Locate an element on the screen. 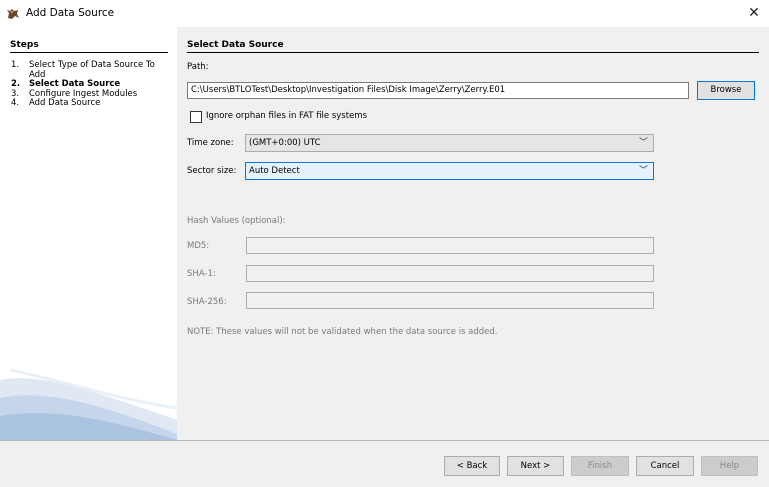 This screenshot has width=769, height=487. sha1-input is located at coordinates (450, 273).